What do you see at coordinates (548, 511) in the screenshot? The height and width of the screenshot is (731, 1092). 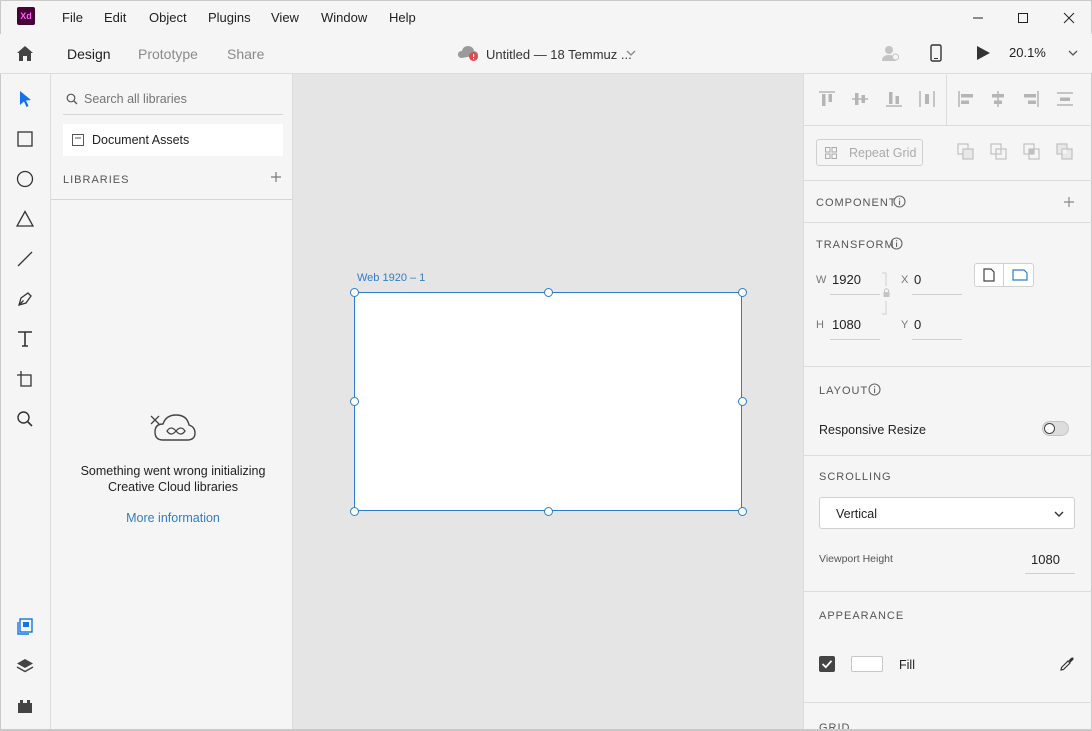 I see `resize-handle-bottom` at bounding box center [548, 511].